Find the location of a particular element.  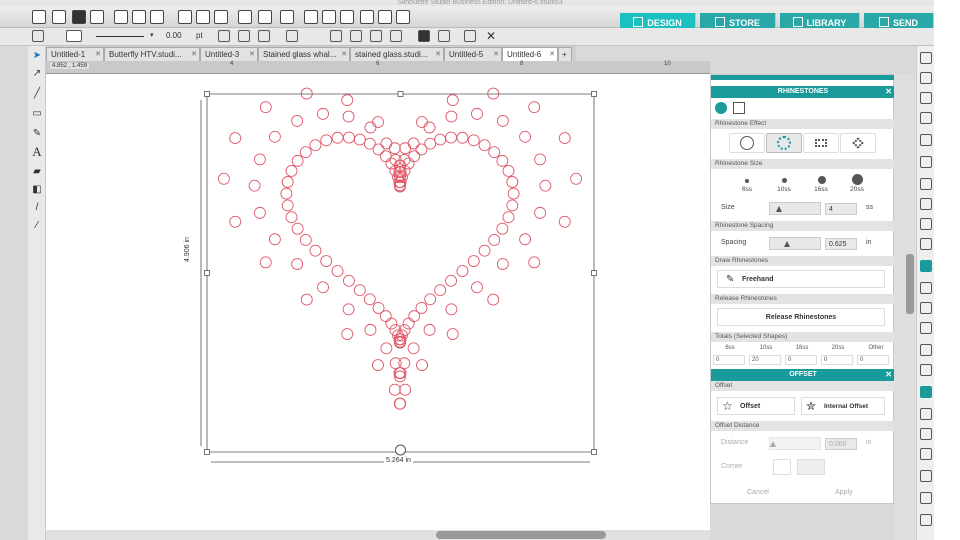

distribute-icon is located at coordinates (264, 36).